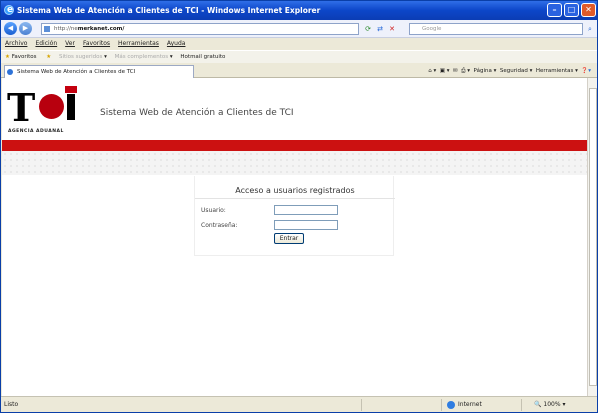 This screenshot has width=598, height=413. What do you see at coordinates (380, 29) in the screenshot?
I see `compat-icon: ⇄` at bounding box center [380, 29].